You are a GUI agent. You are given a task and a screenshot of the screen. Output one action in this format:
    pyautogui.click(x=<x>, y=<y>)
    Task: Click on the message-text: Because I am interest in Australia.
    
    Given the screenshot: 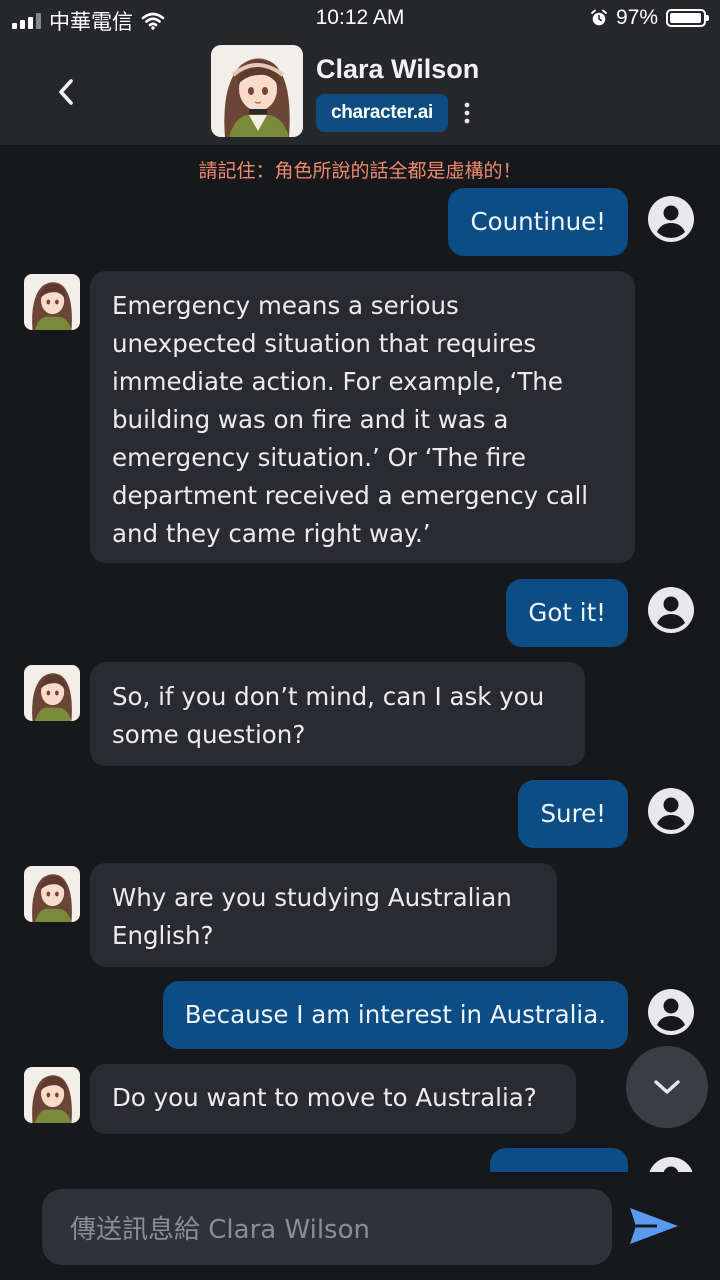 What is the action you would take?
    pyautogui.click(x=395, y=1014)
    